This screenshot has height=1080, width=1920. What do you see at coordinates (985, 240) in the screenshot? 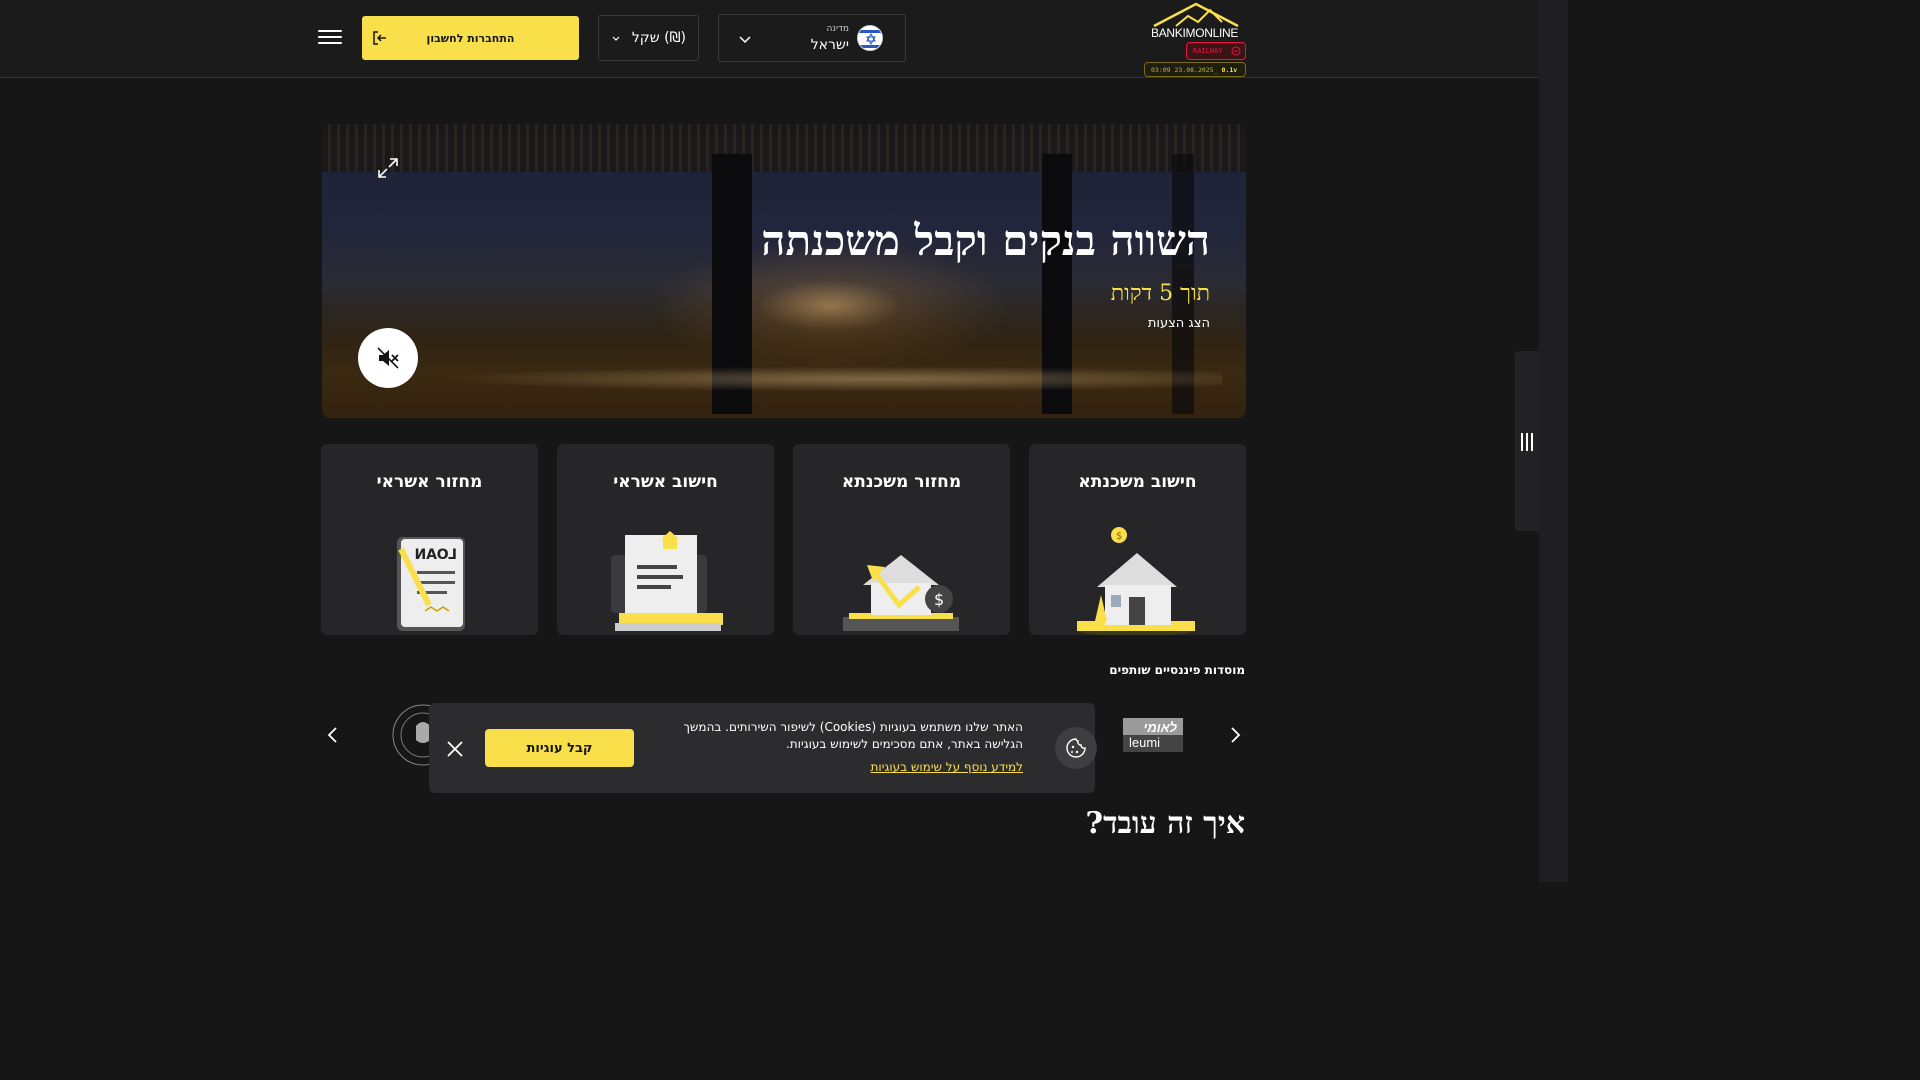
I see `hero-title: השווה בנקים וקבל משכנתה` at bounding box center [985, 240].